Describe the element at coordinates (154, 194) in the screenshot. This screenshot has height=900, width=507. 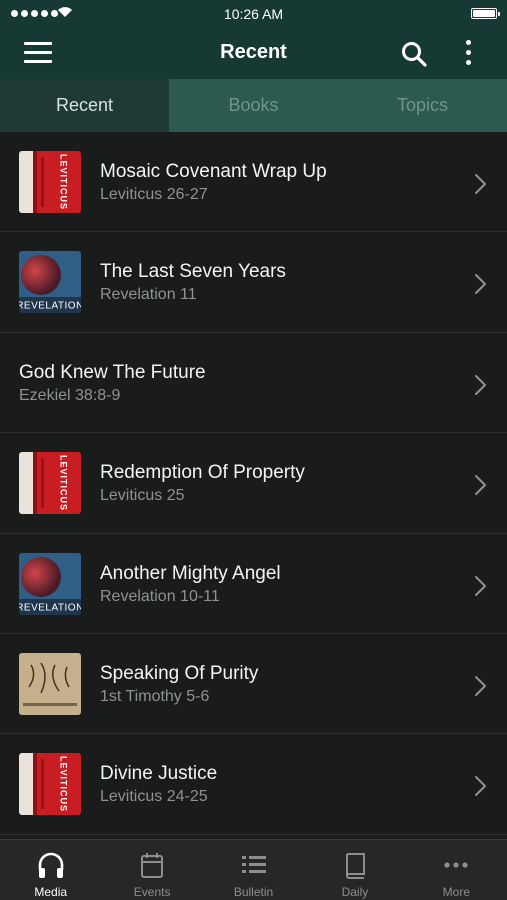
I see `list-item-subtitle: Leviticus 26-27` at that location.